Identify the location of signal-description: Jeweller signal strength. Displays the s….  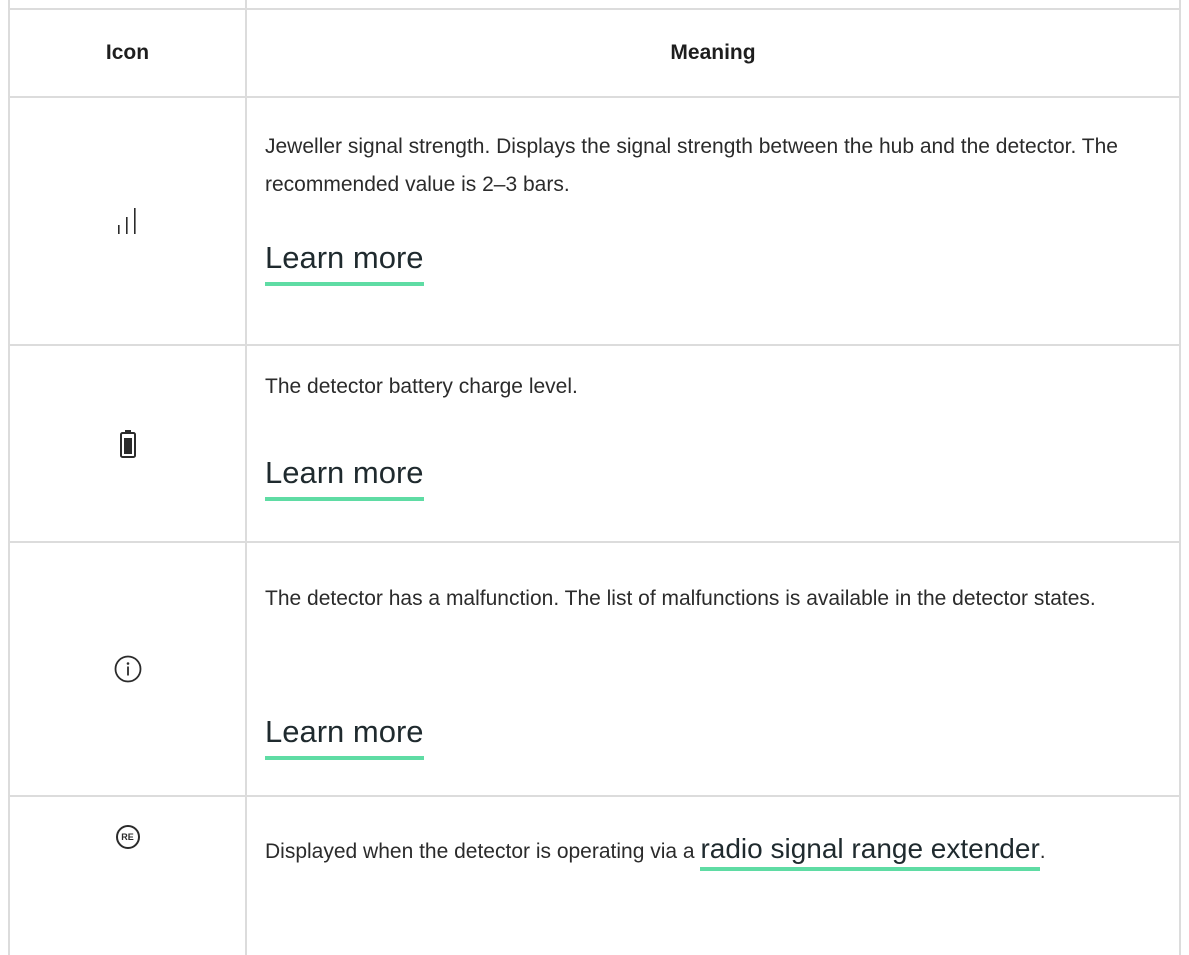
(691, 165).